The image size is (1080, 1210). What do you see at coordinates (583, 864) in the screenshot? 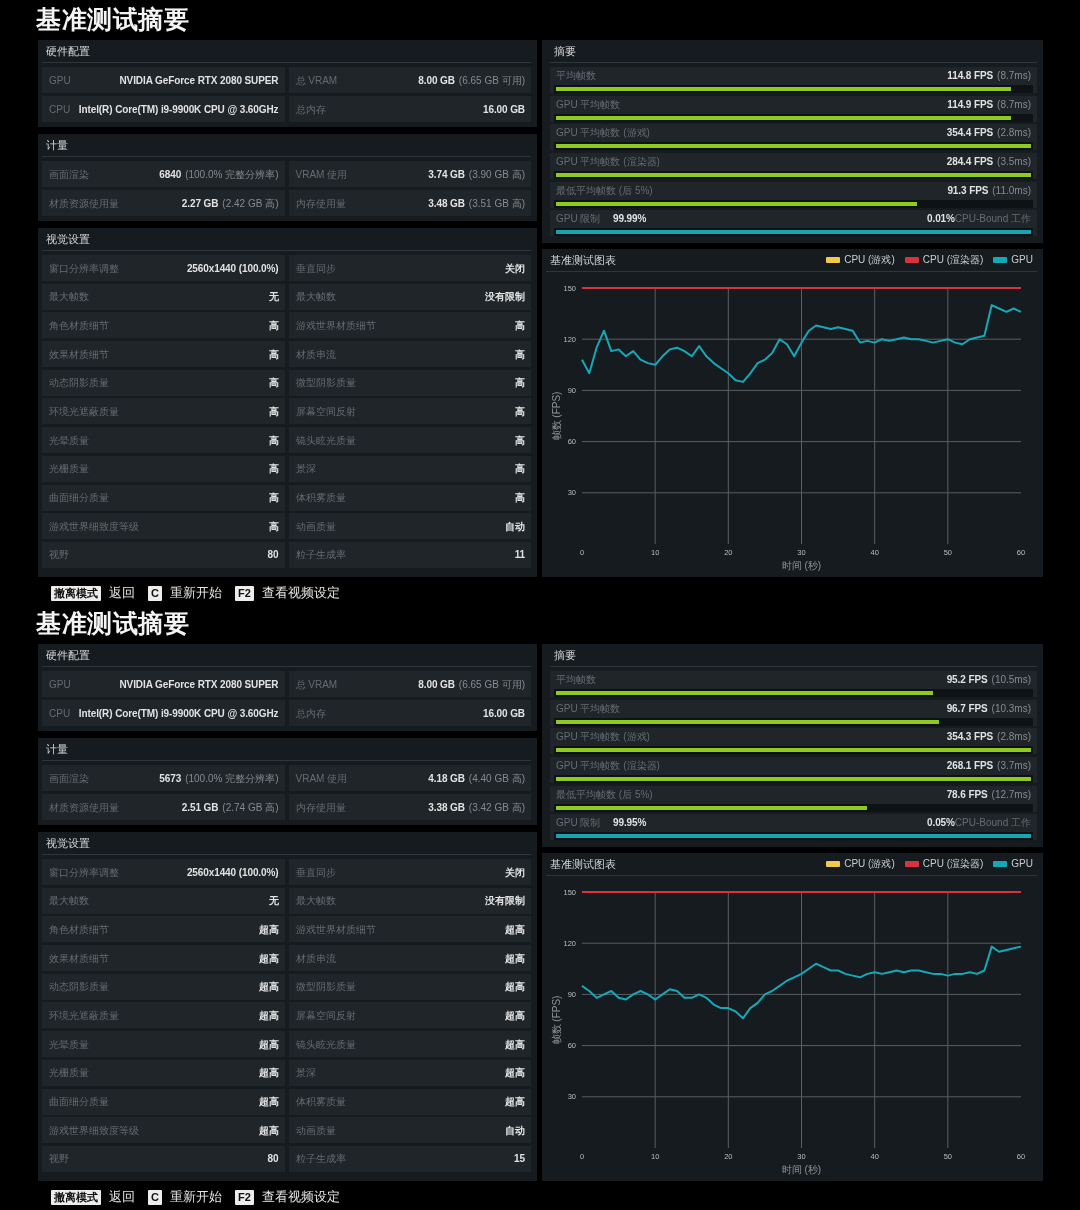
I see `panel-title: 基准测试图表` at bounding box center [583, 864].